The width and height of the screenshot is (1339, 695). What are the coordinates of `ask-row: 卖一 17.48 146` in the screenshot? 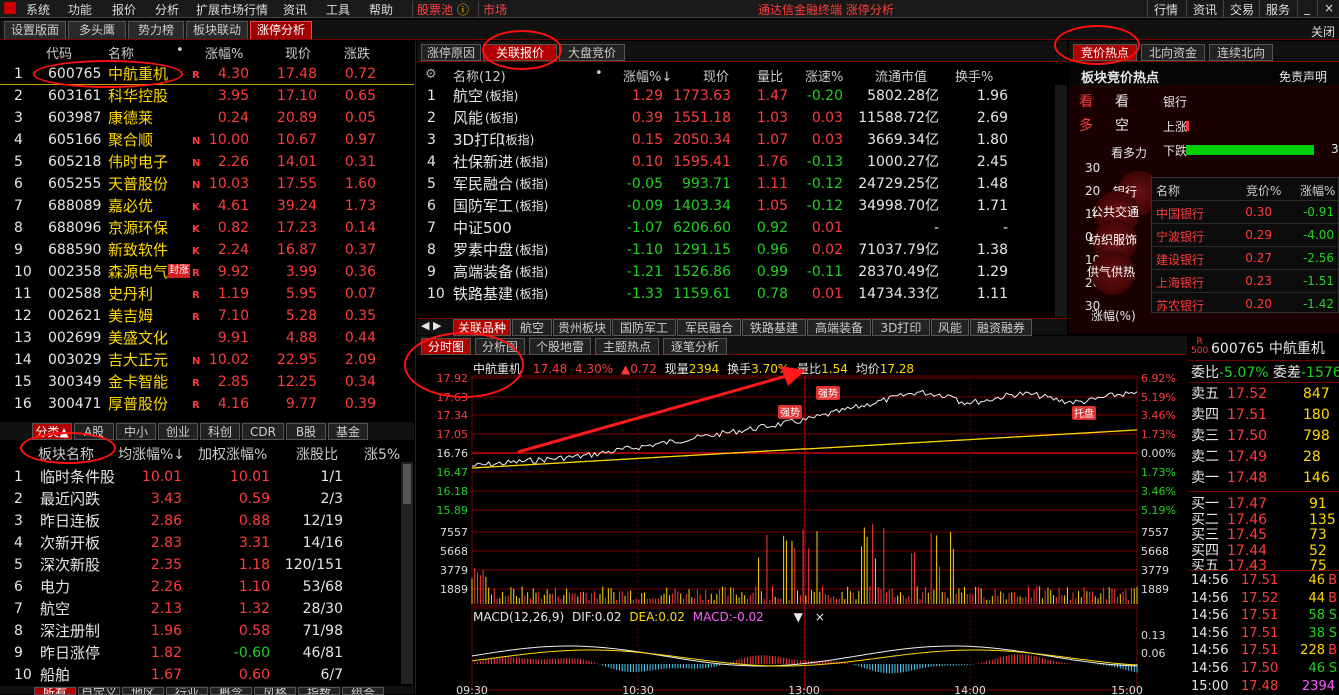 It's located at (1264, 478).